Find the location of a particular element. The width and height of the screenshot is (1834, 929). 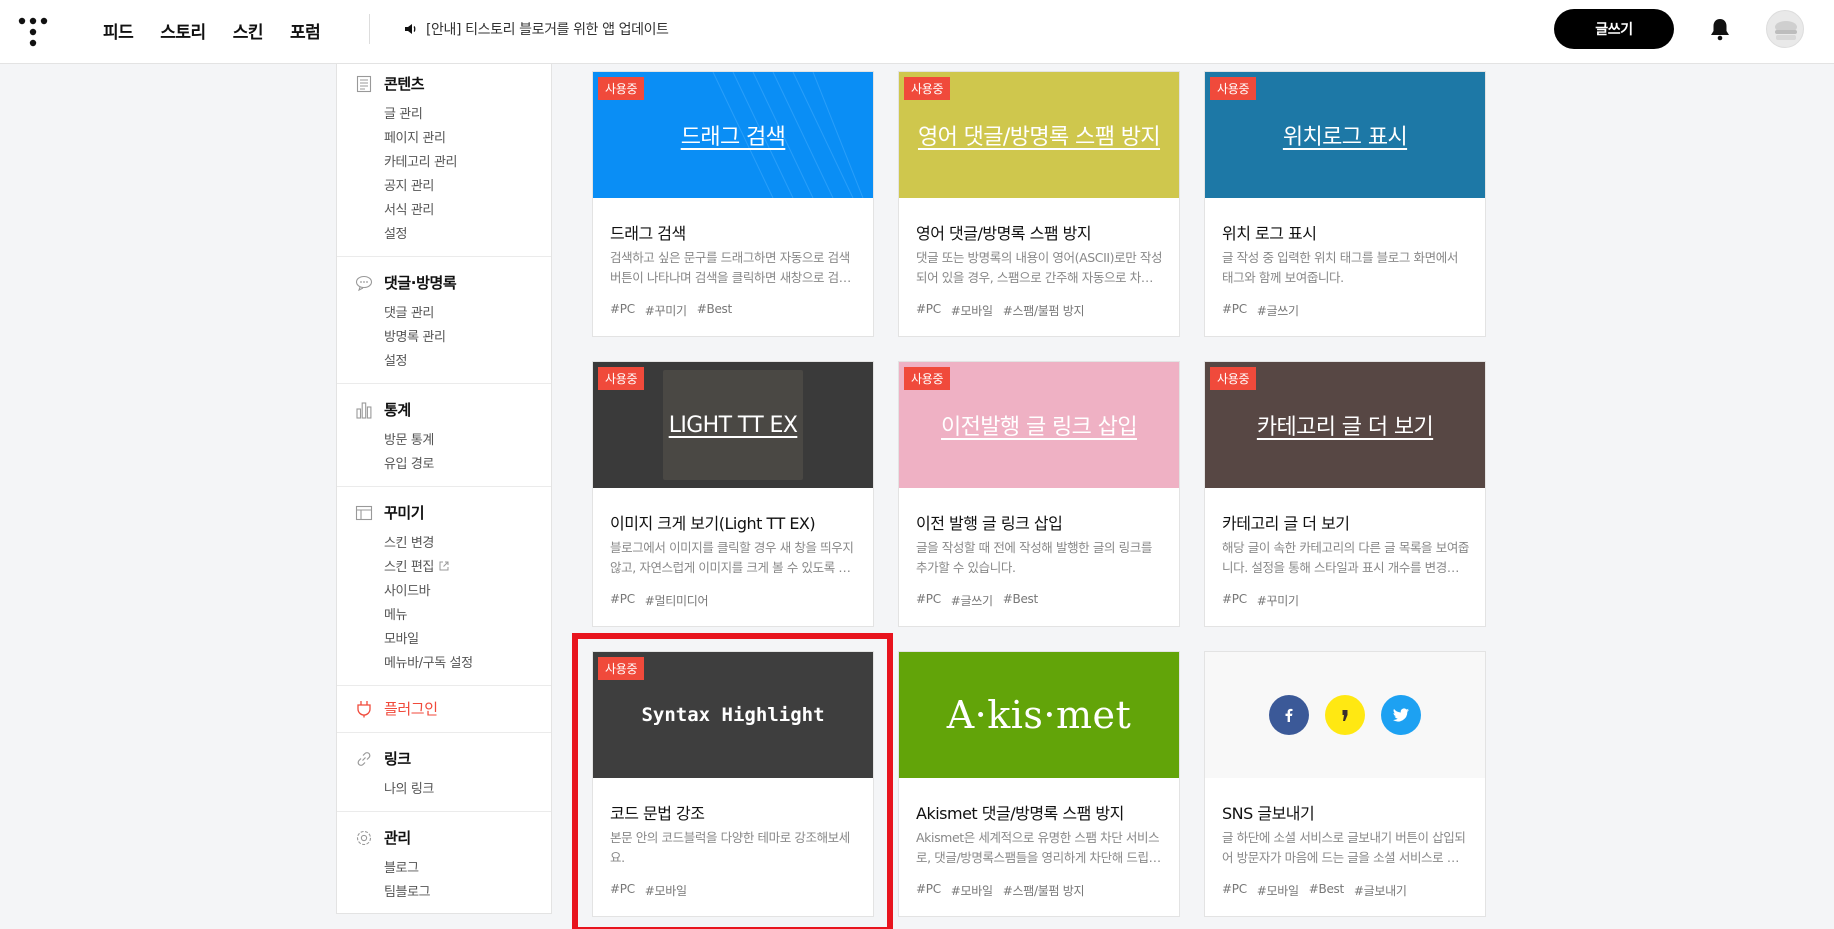

plugin-desc: 본문 안의 코드블럭을 다양한 테마로 강조해보세요. is located at coordinates (730, 847).